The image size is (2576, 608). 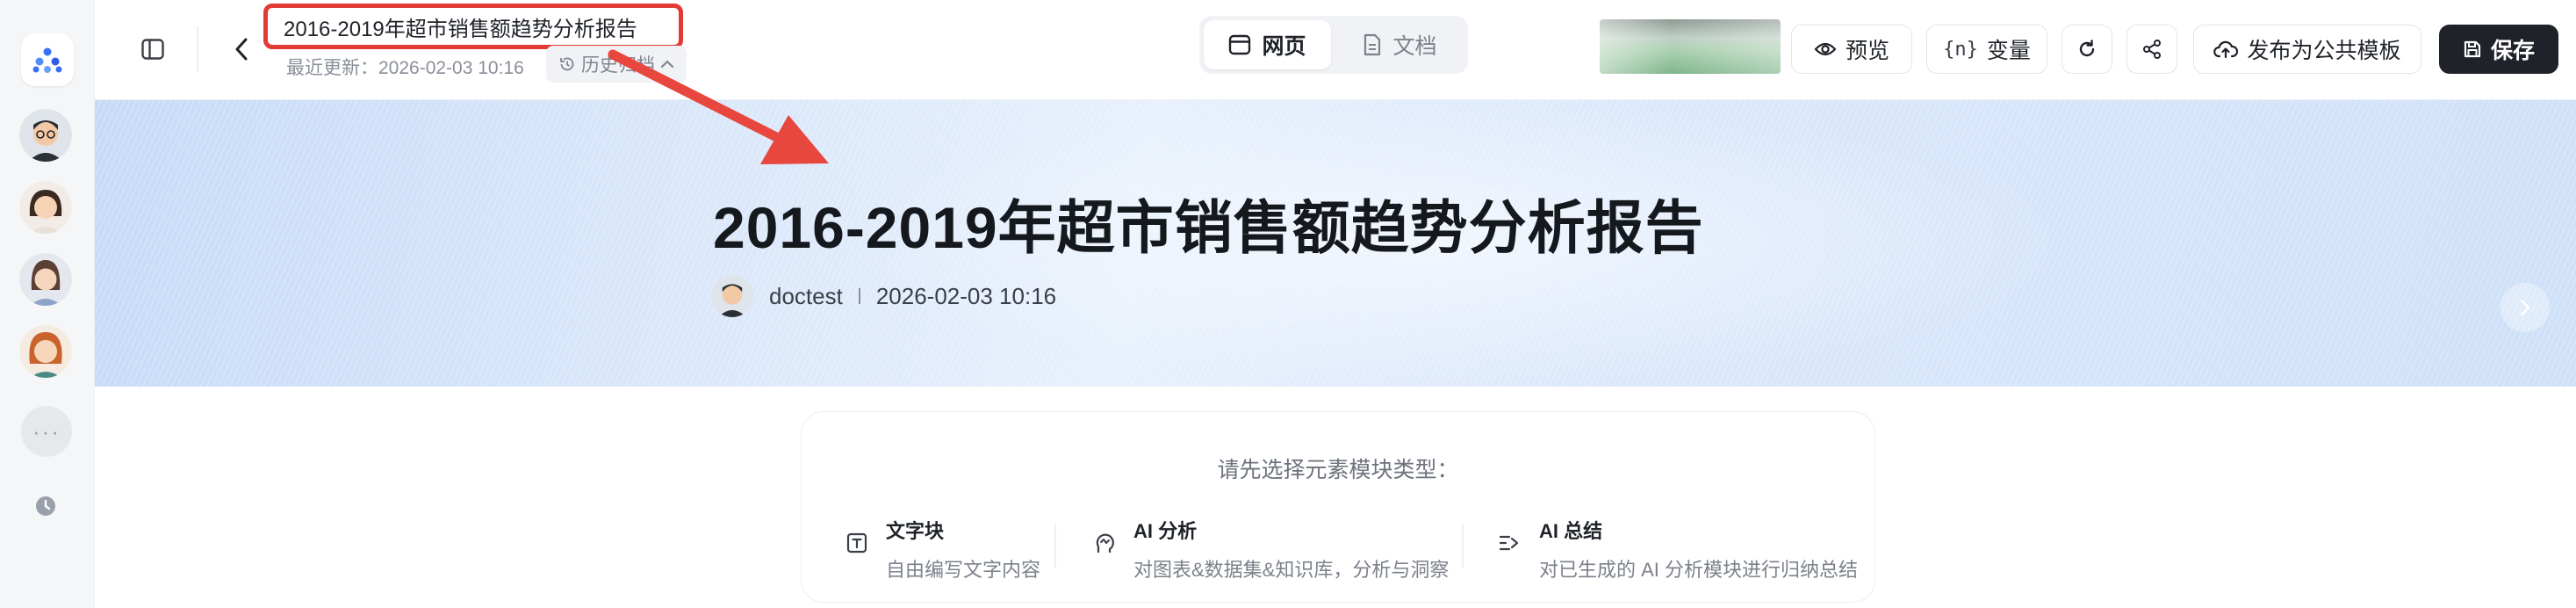 I want to click on preview-label: 预览, so click(x=1867, y=51).